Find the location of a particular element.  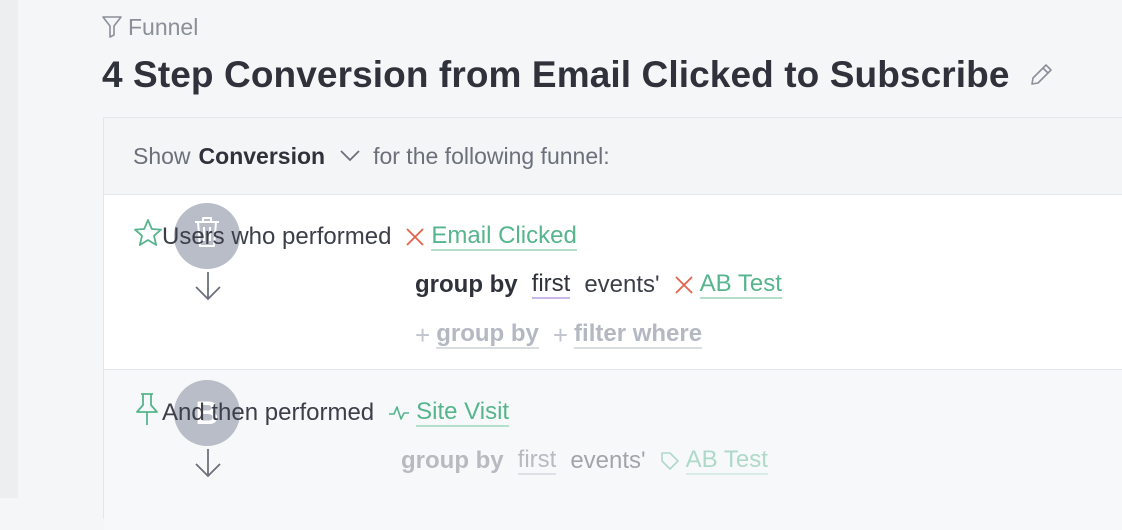

add-group-by-link: group by is located at coordinates (487, 335).